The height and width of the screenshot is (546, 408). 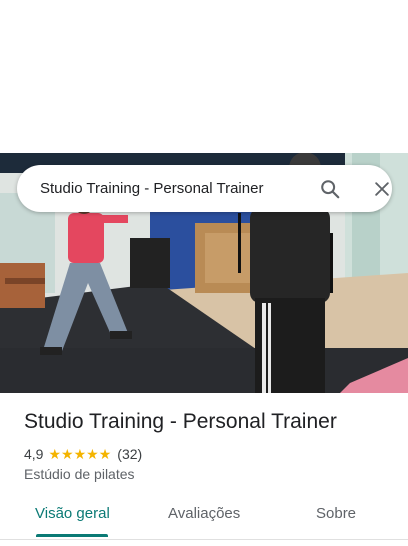 I want to click on search-query: Studio Training - Personal Trainer, so click(x=151, y=188).